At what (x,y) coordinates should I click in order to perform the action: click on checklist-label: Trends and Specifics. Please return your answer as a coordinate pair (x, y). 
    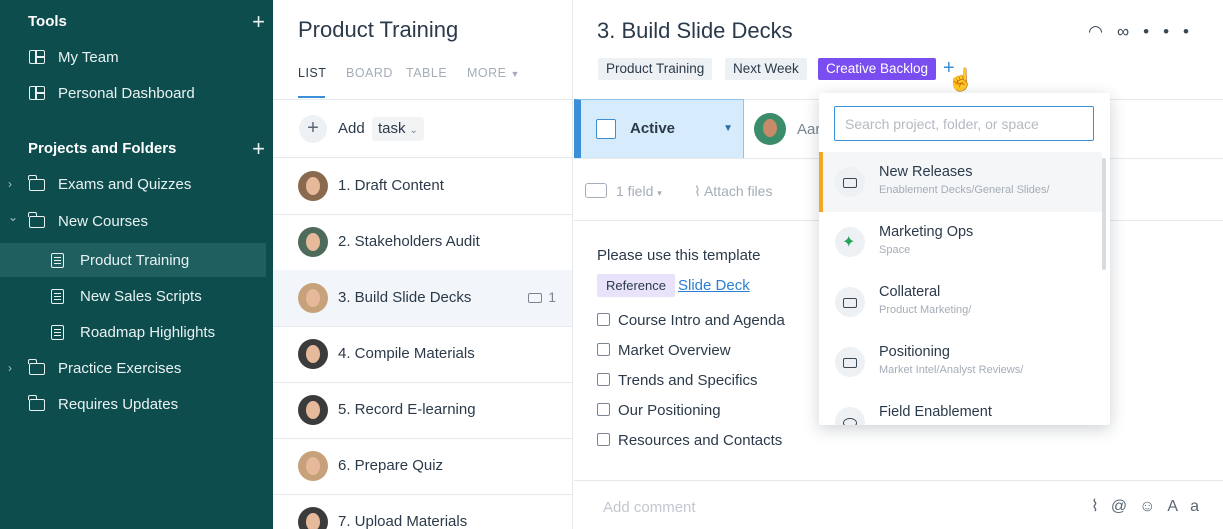
    Looking at the image, I should click on (688, 380).